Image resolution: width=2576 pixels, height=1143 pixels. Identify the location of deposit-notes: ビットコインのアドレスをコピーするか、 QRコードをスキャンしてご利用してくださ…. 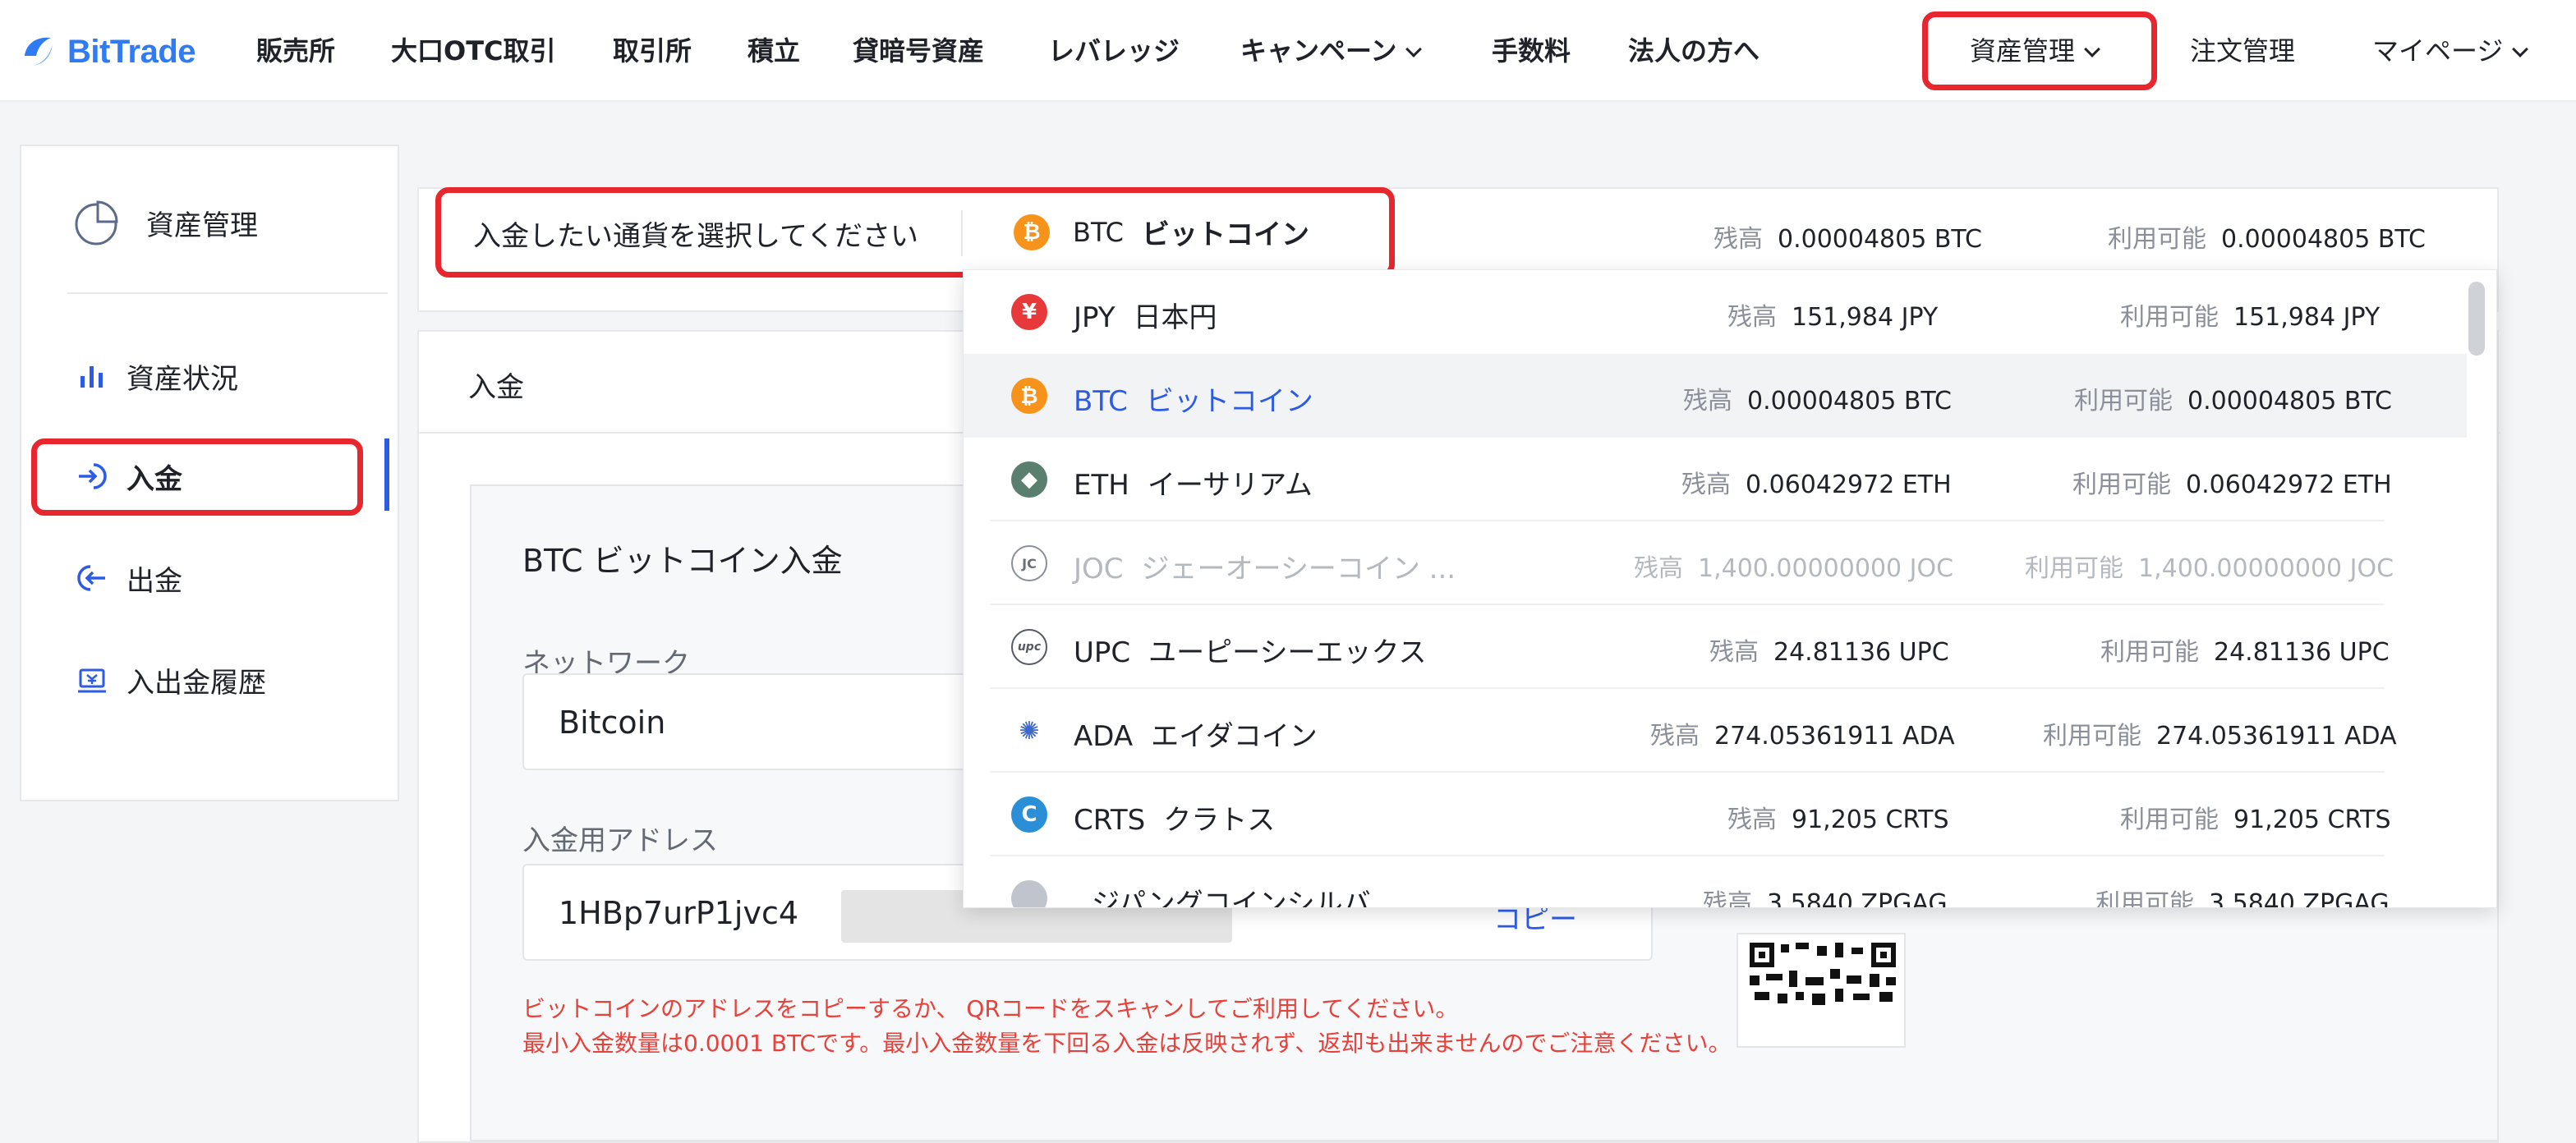
(1127, 1026).